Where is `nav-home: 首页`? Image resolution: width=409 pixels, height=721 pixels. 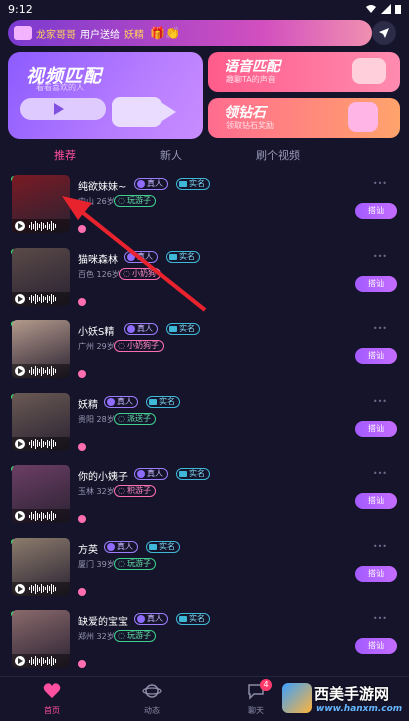
nav-home: 首页 is located at coordinates (52, 698).